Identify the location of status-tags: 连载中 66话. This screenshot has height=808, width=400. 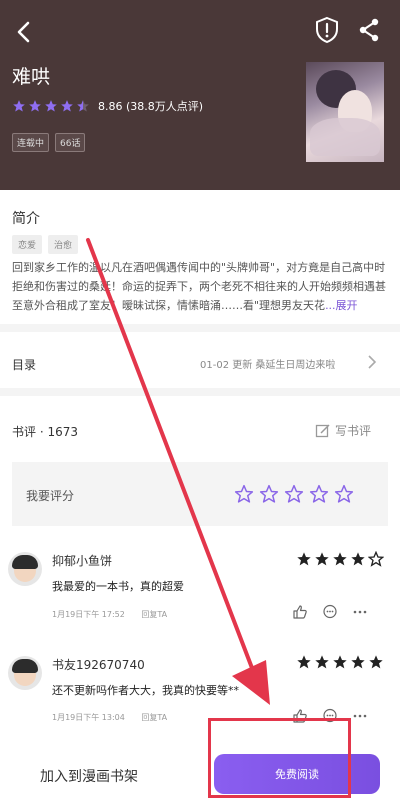
(49, 142).